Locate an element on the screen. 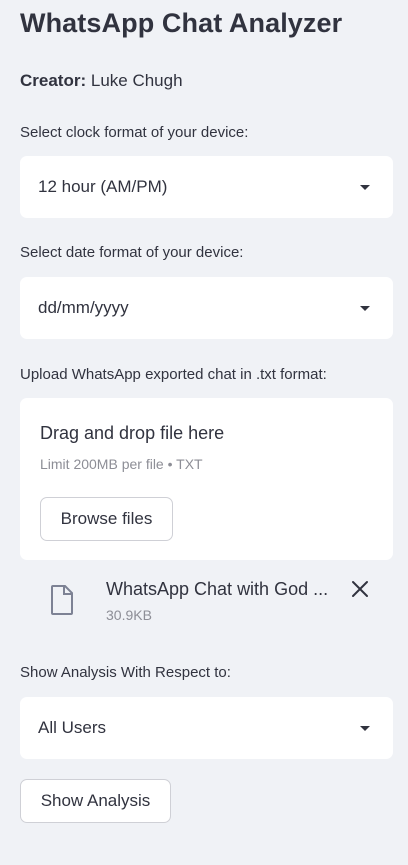 The width and height of the screenshot is (408, 865). clock-format-select: 12 hour (AM/PM) is located at coordinates (206, 187).